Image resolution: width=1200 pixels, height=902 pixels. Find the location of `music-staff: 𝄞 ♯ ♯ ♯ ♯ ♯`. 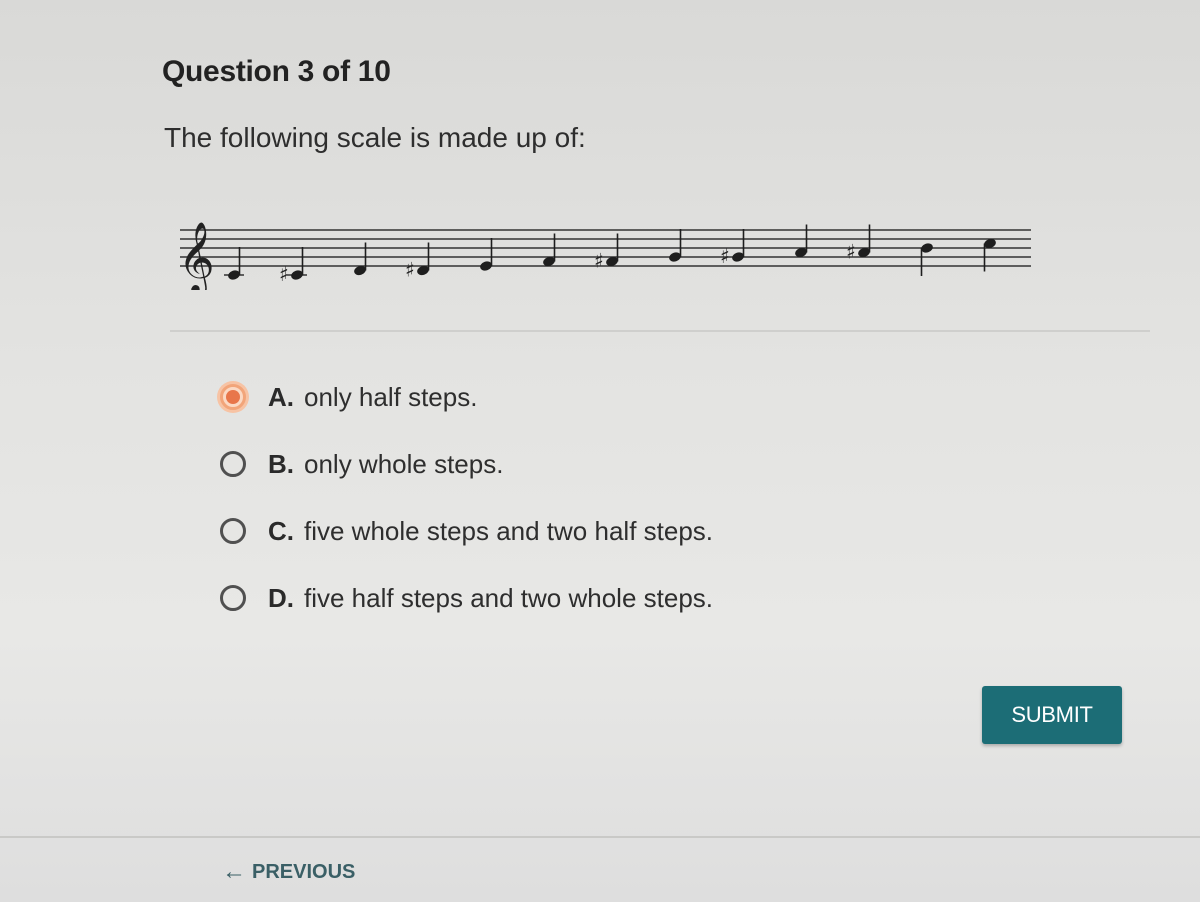

music-staff: 𝄞 ♯ ♯ ♯ ♯ ♯ is located at coordinates (606, 248).